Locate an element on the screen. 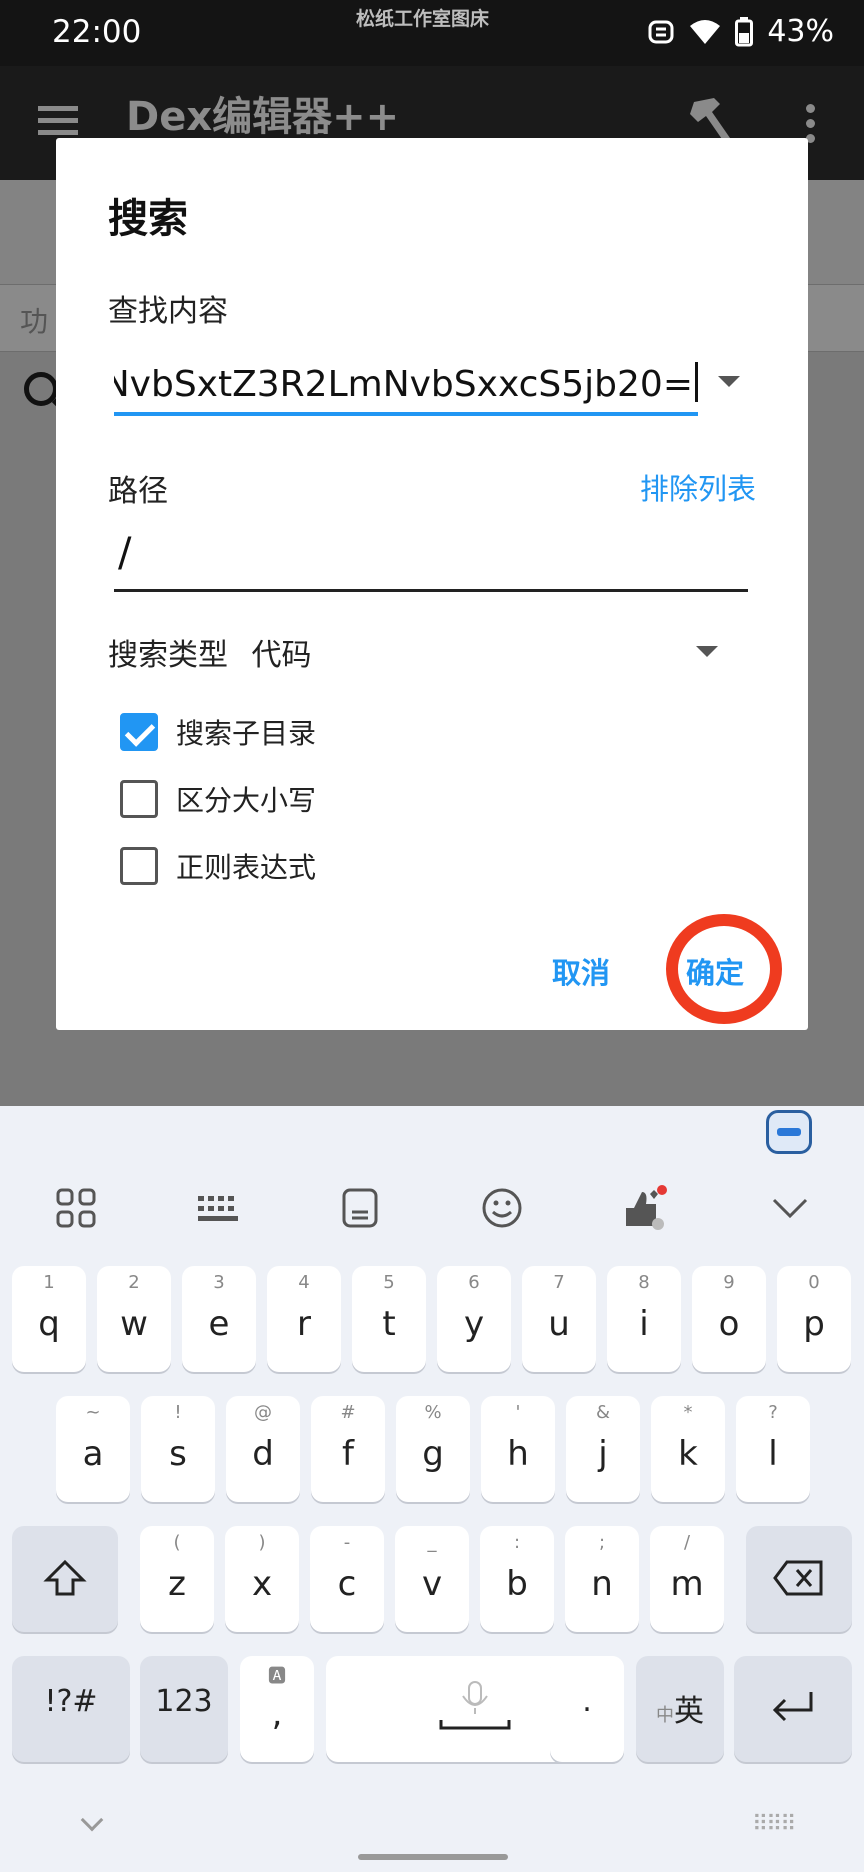 This screenshot has width=864, height=1872. key-label: q is located at coordinates (49, 1324).